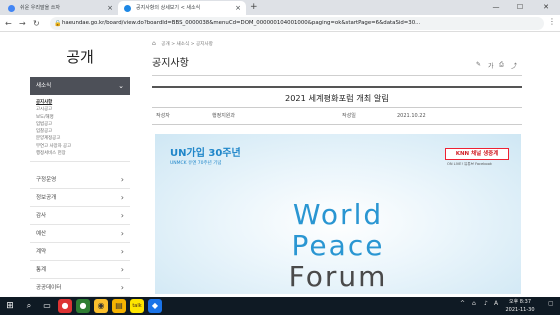 This screenshot has height=315, width=560. What do you see at coordinates (462, 303) in the screenshot?
I see `tray-arrow-icon: ^` at bounding box center [462, 303].